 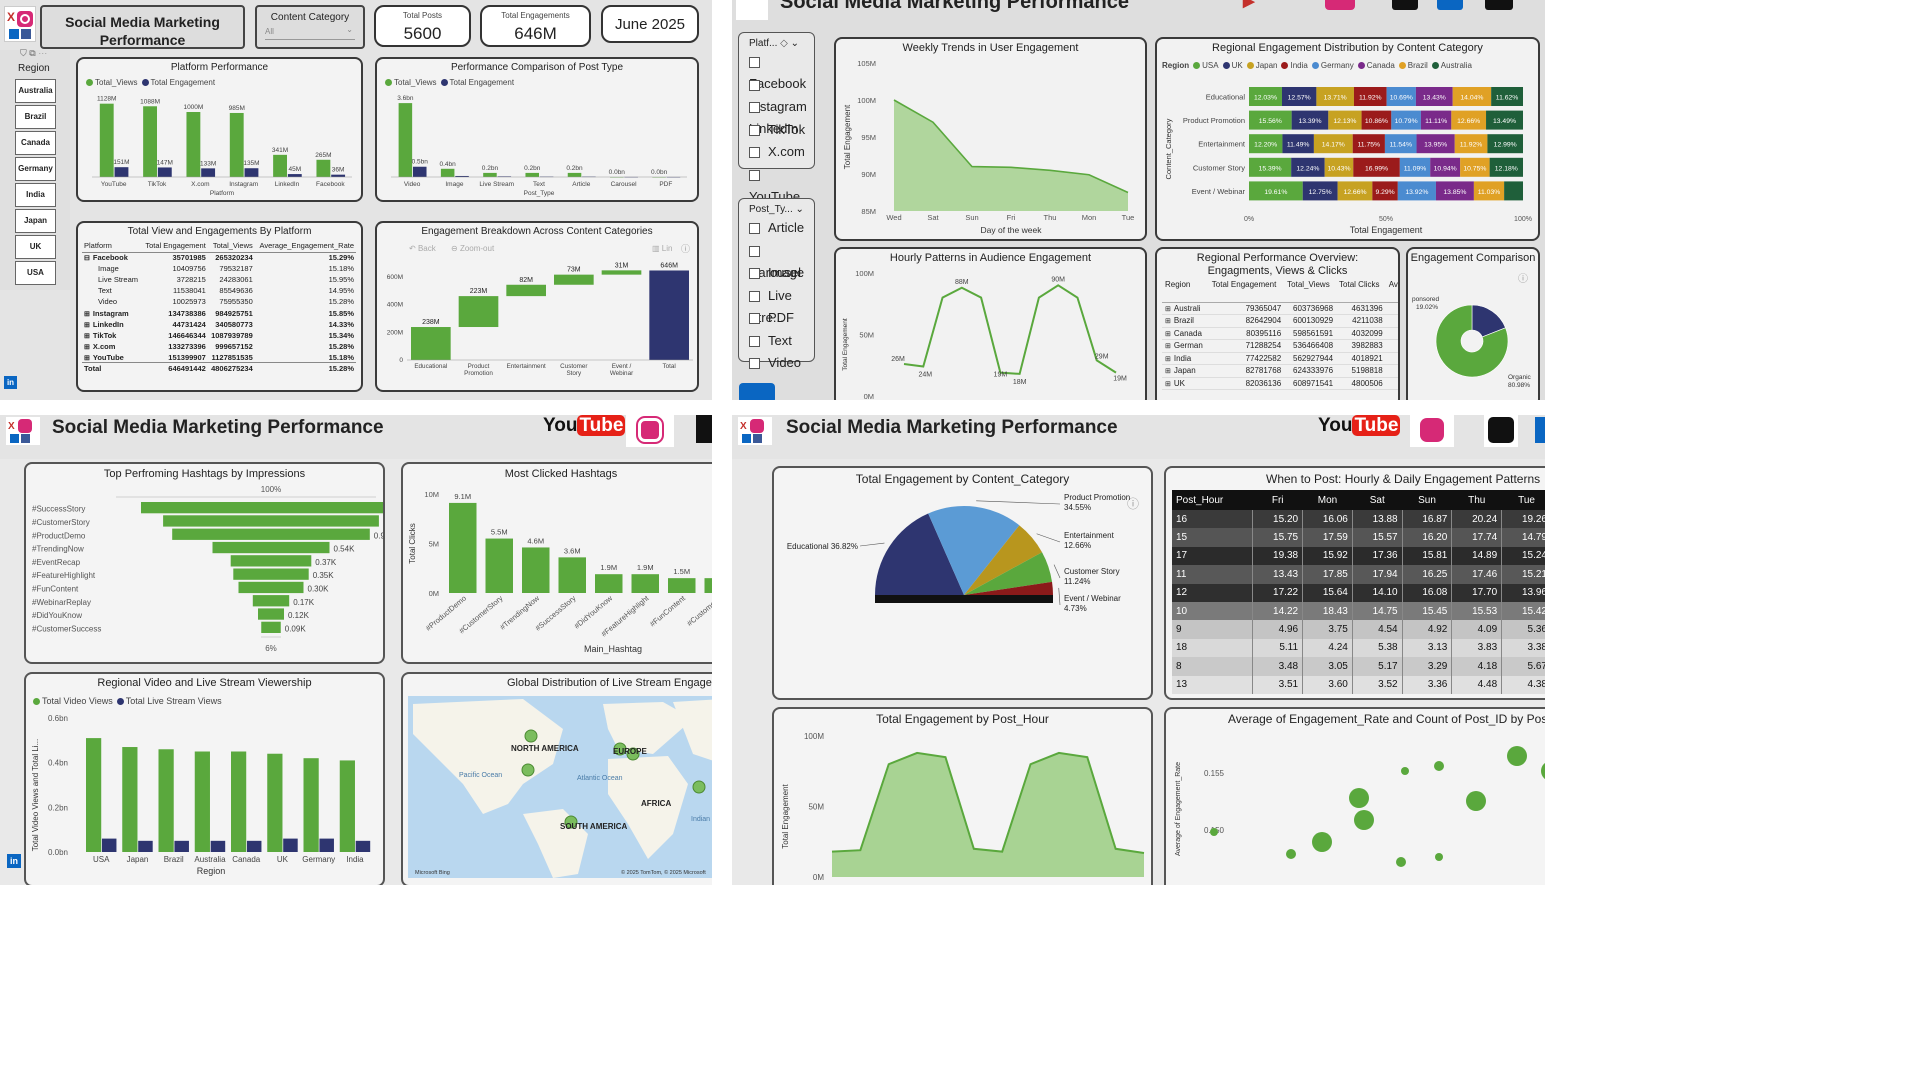 What do you see at coordinates (1504, 121) in the screenshot?
I see `data-label: 13.49%` at bounding box center [1504, 121].